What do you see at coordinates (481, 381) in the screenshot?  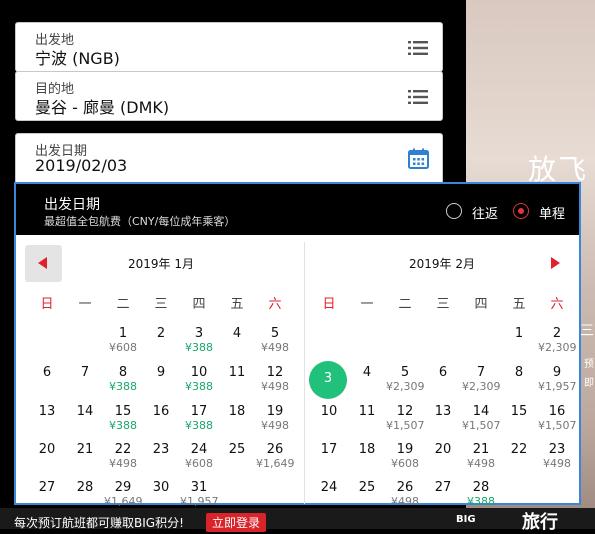 I see `date-cell: 7 ¥2,309` at bounding box center [481, 381].